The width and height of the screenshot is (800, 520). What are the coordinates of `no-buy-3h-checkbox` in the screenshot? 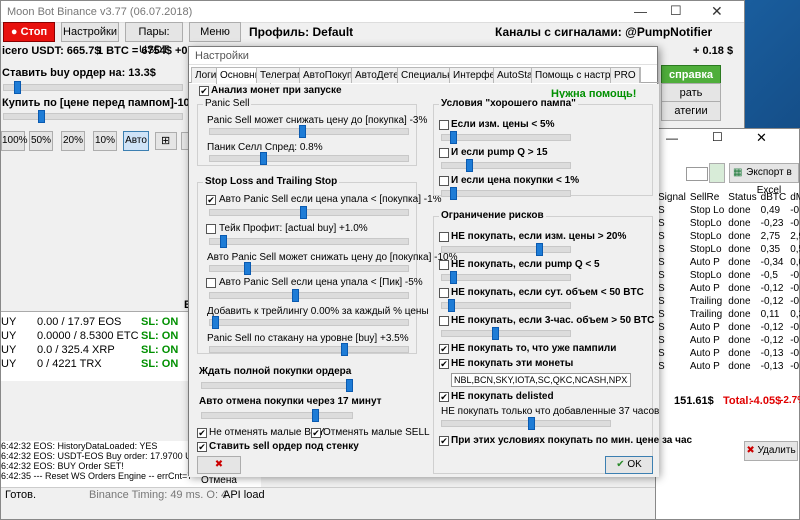 It's located at (444, 321).